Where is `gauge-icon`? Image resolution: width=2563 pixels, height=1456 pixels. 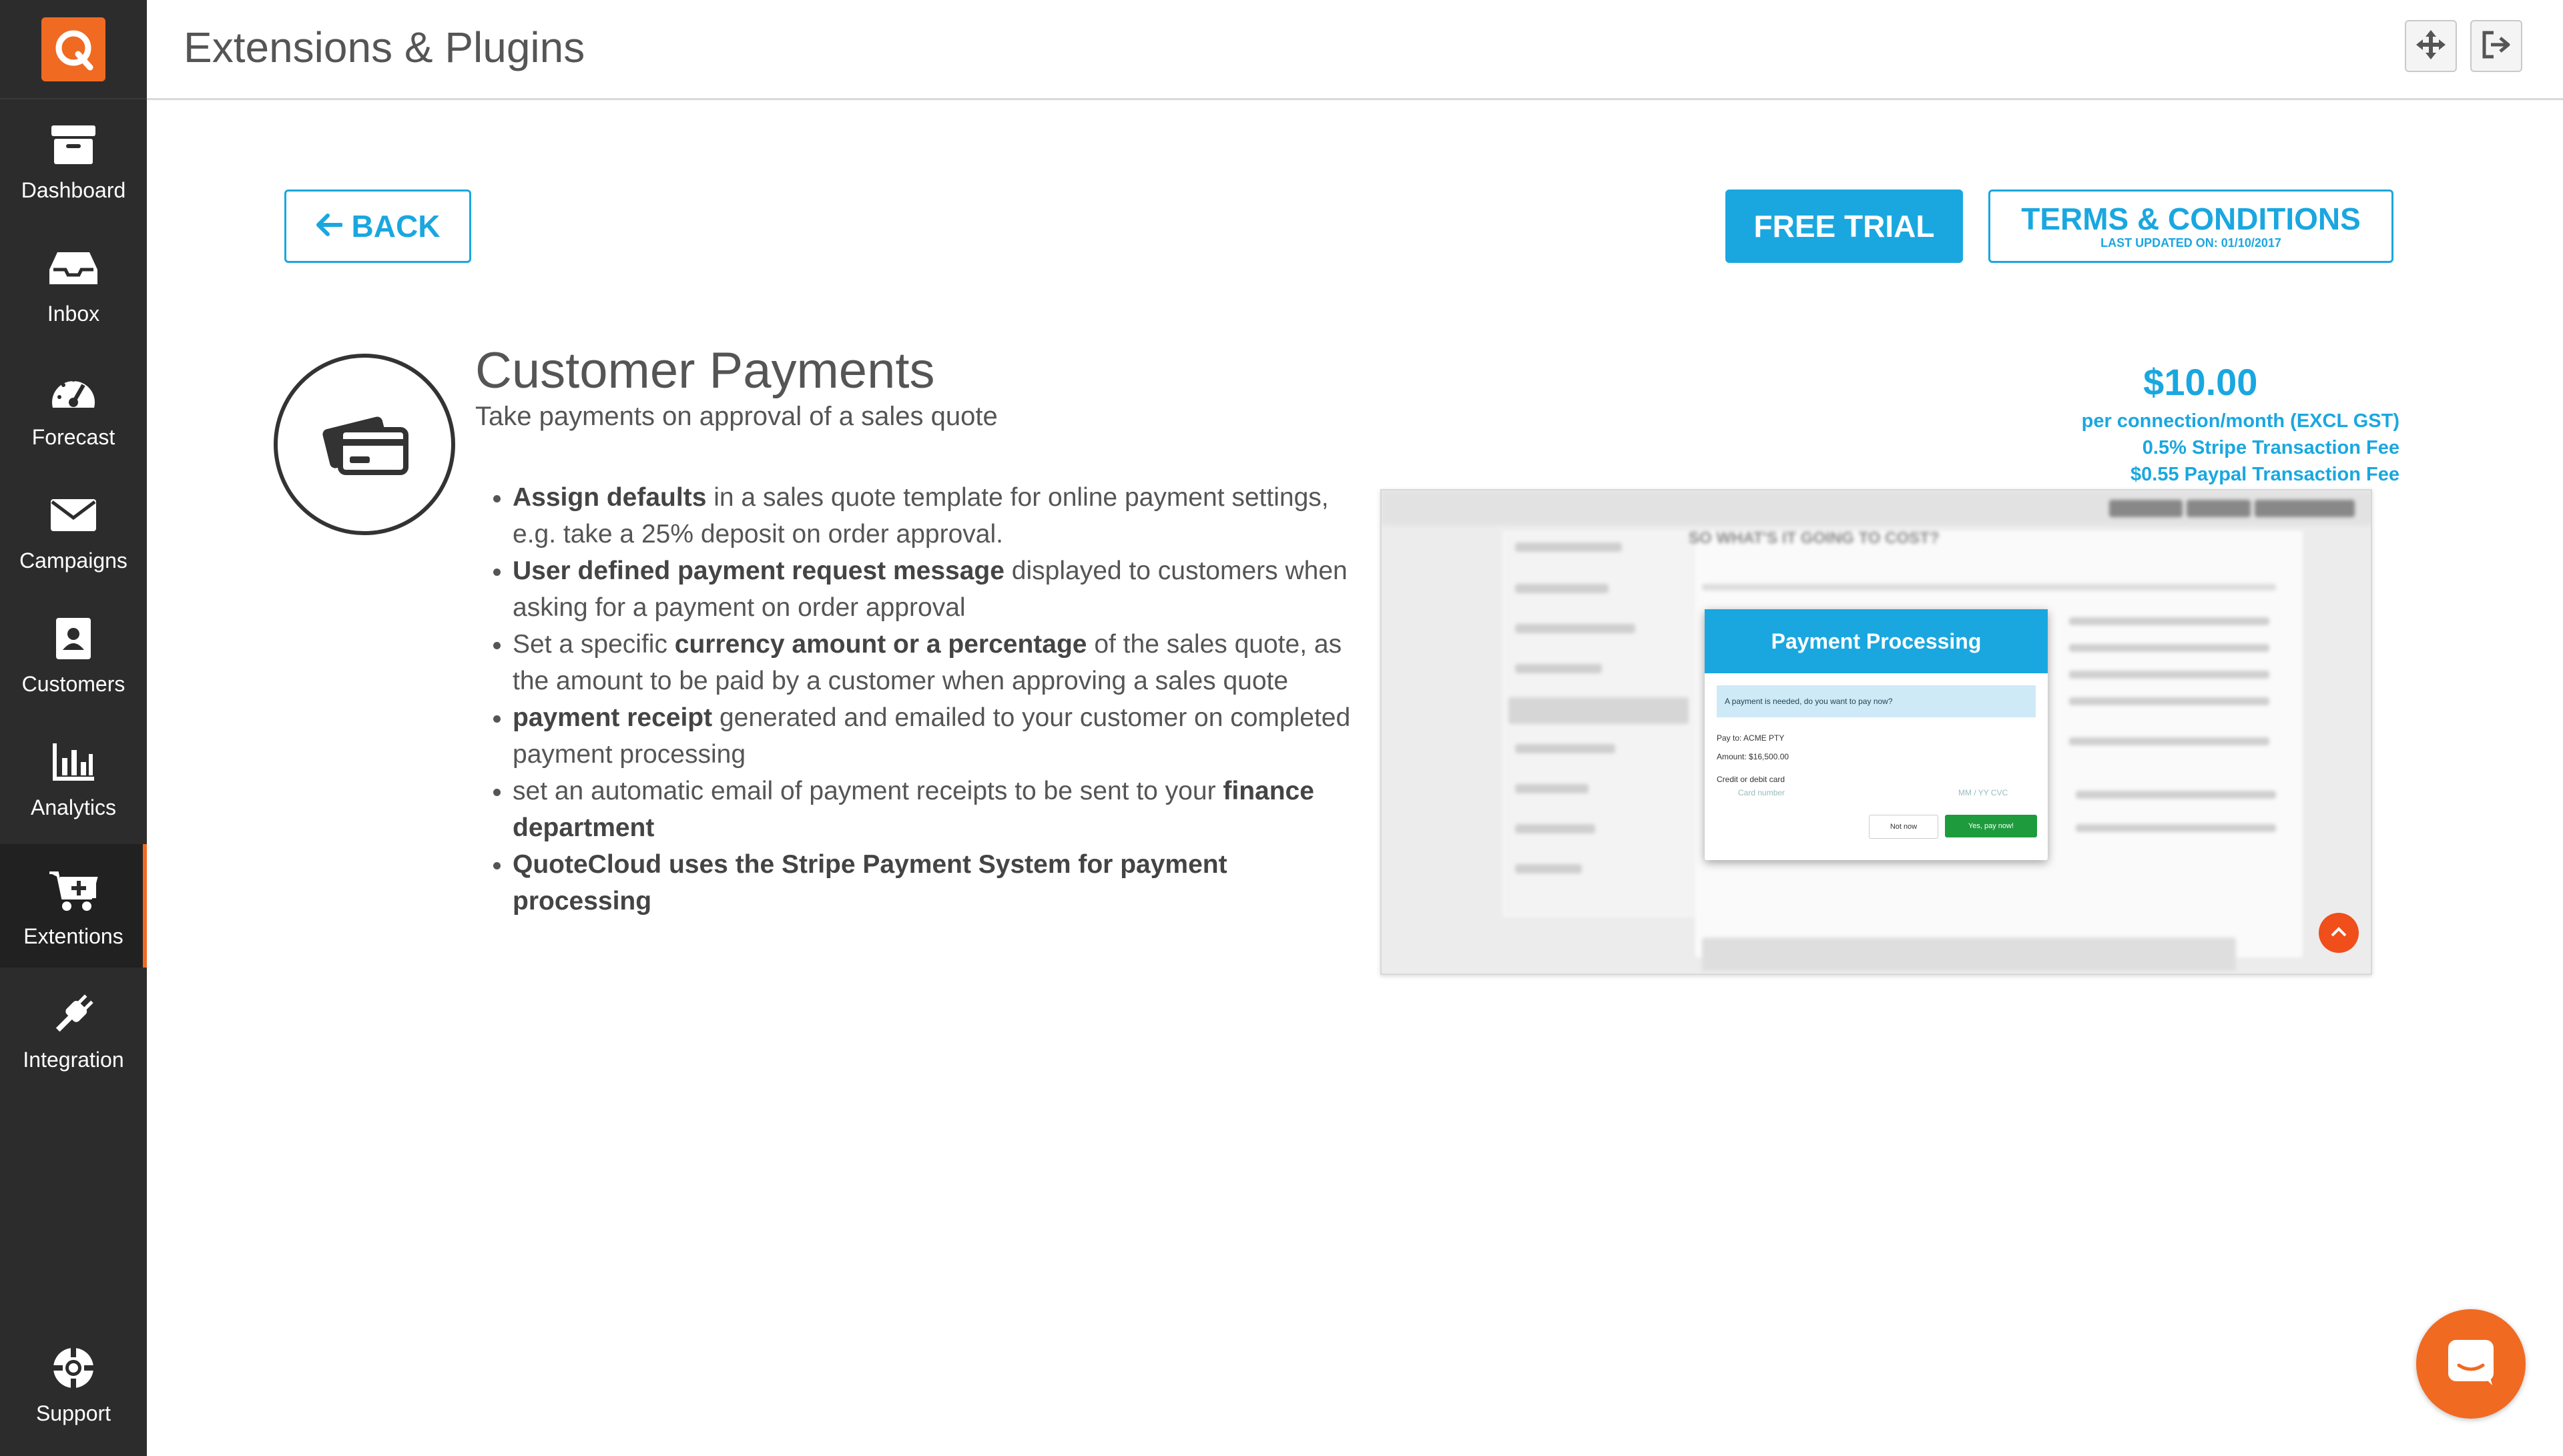 gauge-icon is located at coordinates (73, 392).